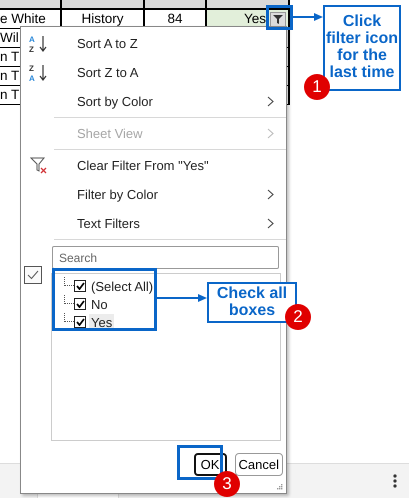 The image size is (409, 498). I want to click on search-field: Search, so click(165, 257).